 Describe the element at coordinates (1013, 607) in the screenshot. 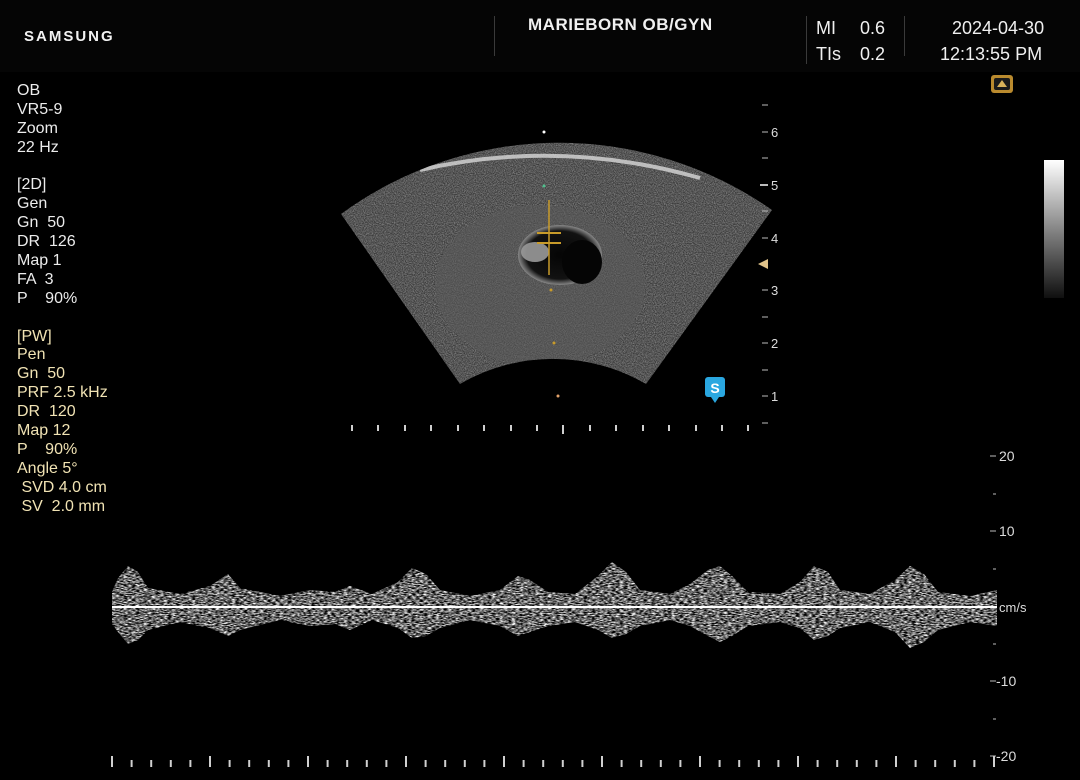

I see `velocity-unit: cm/s` at that location.